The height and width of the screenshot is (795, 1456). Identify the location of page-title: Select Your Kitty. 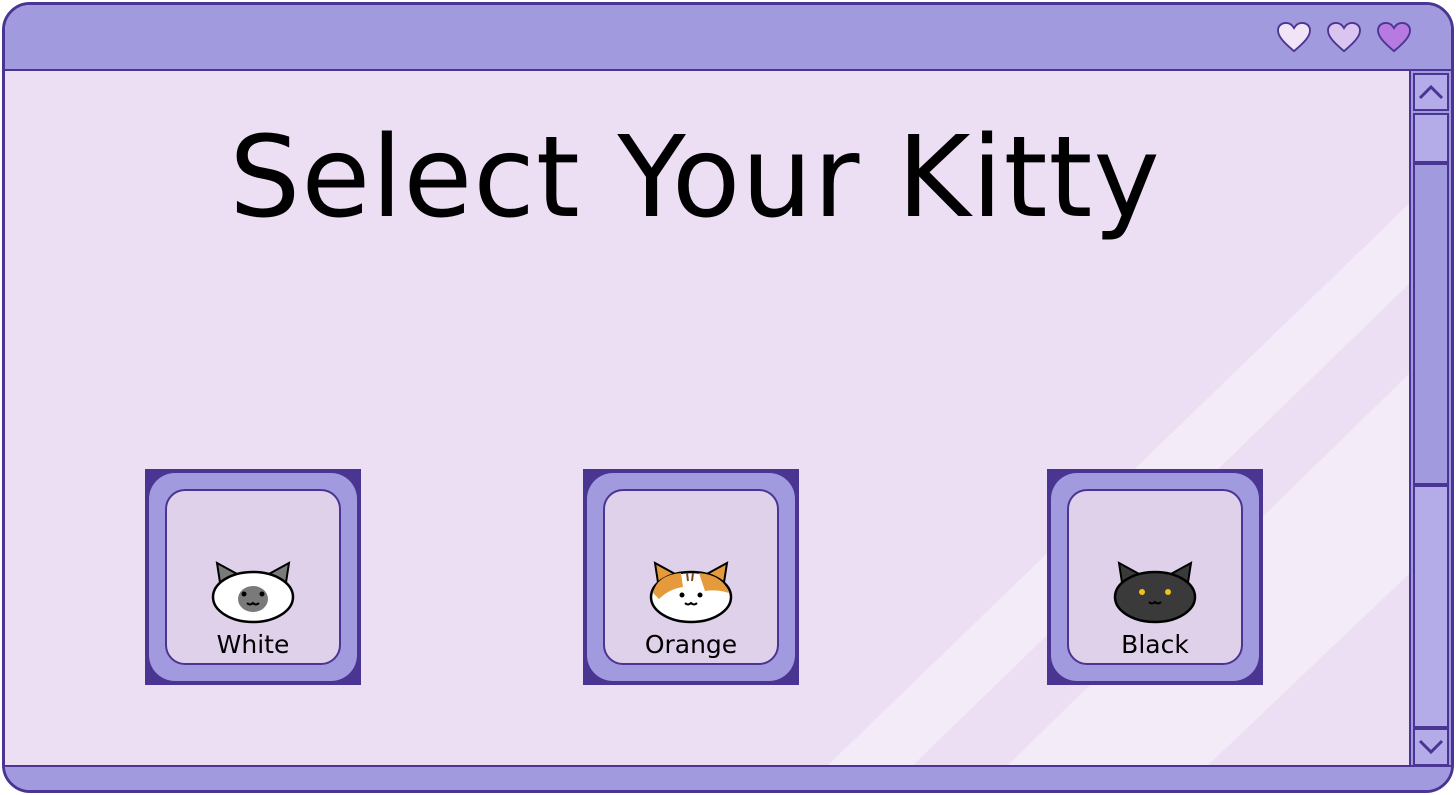
(695, 178).